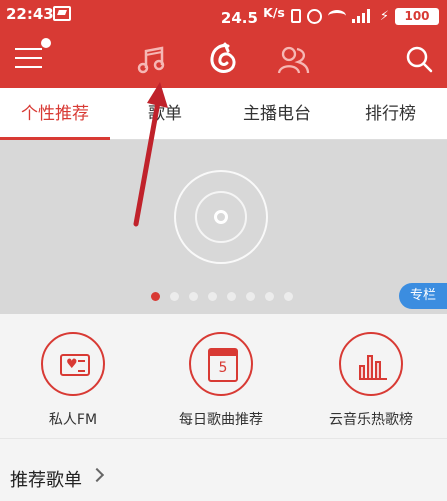 This screenshot has height=501, width=447. I want to click on daily-recommend-label: 每日歌曲推荐, so click(221, 420).